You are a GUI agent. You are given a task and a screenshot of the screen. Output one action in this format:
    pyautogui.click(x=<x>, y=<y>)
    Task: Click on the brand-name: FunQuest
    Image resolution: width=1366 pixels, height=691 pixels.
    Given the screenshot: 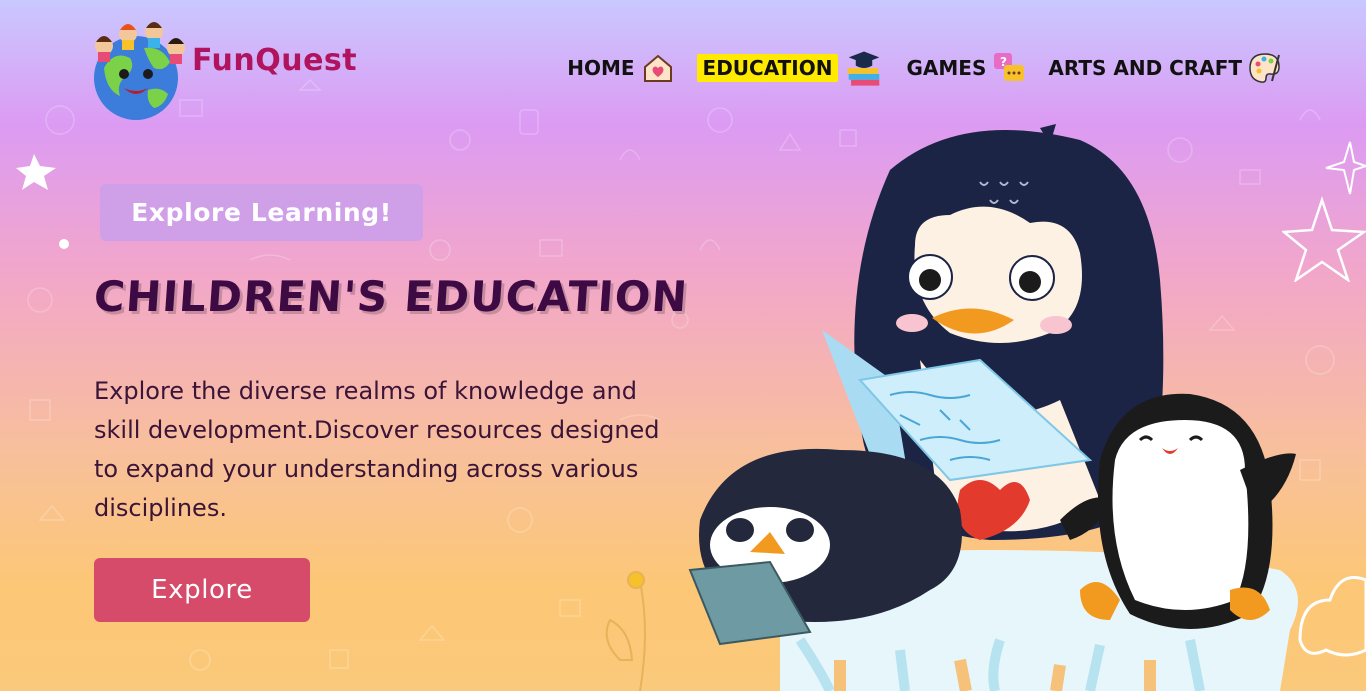 What is the action you would take?
    pyautogui.click(x=274, y=60)
    